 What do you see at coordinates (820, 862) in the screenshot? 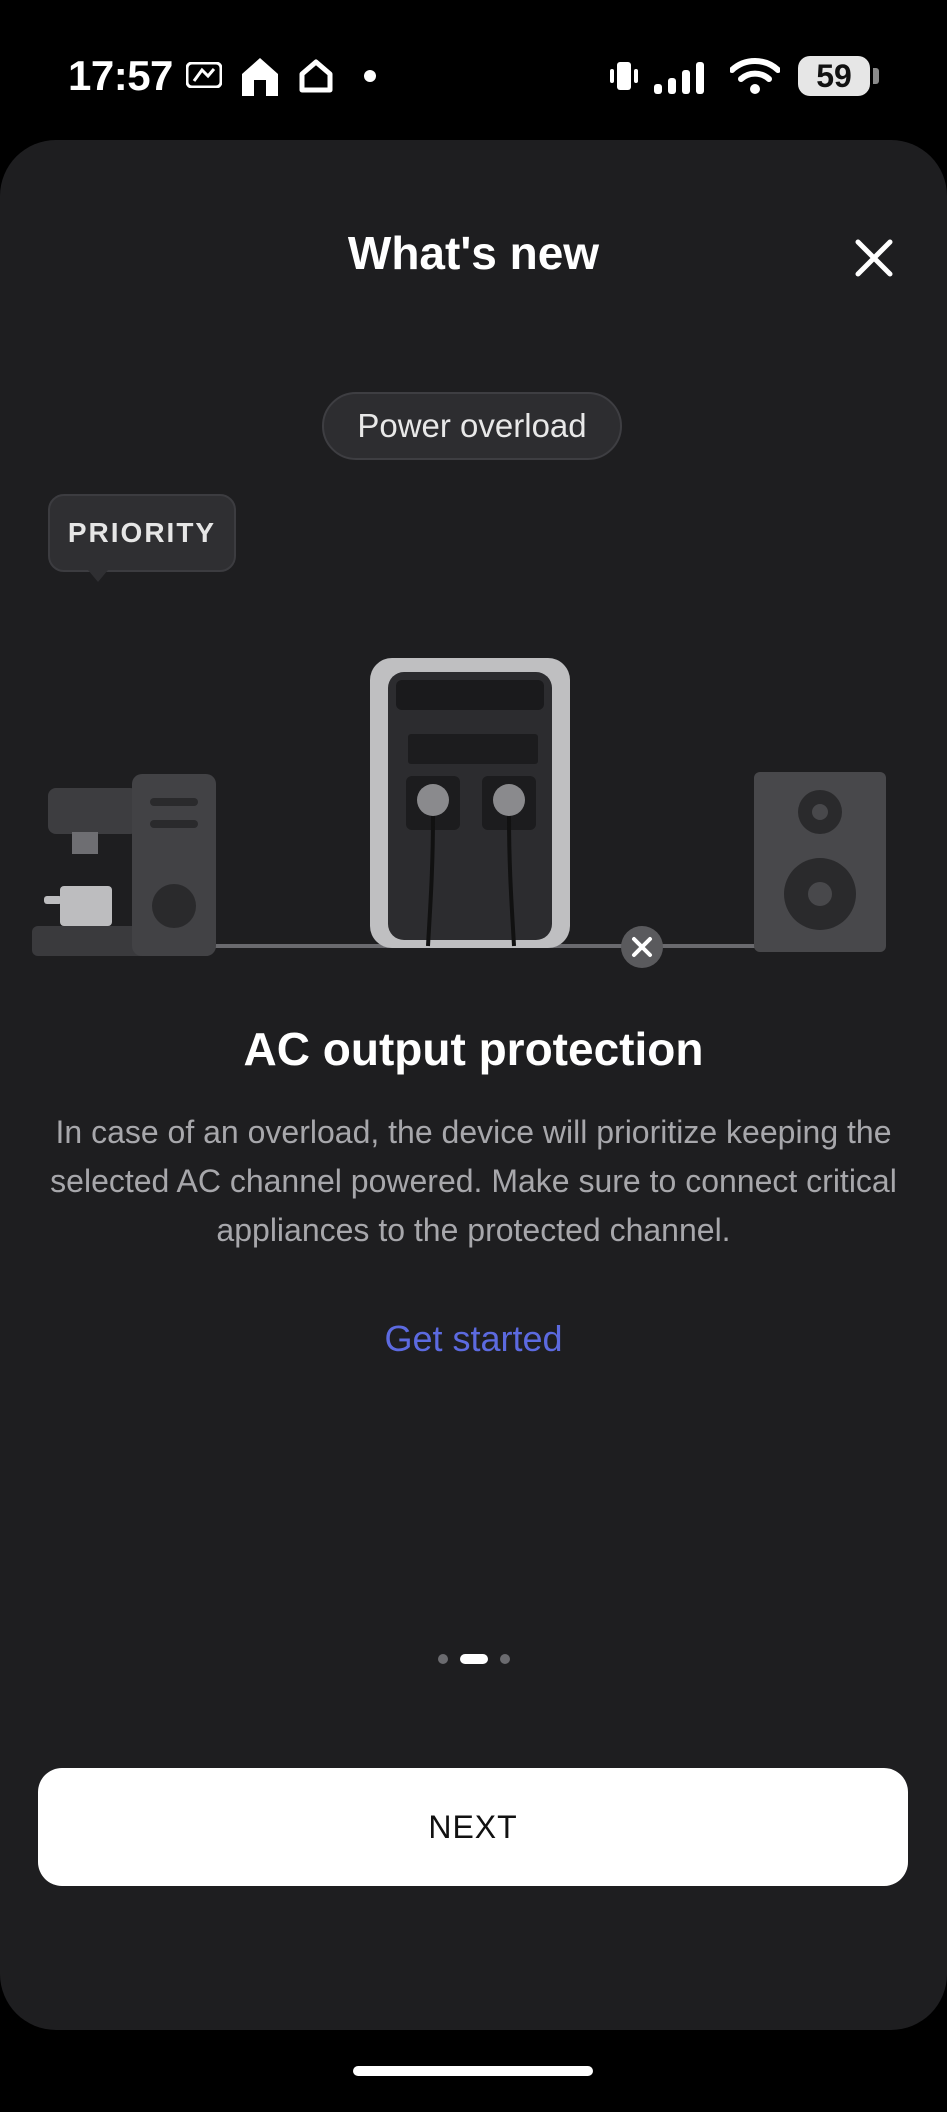
I see `speaker-icon` at bounding box center [820, 862].